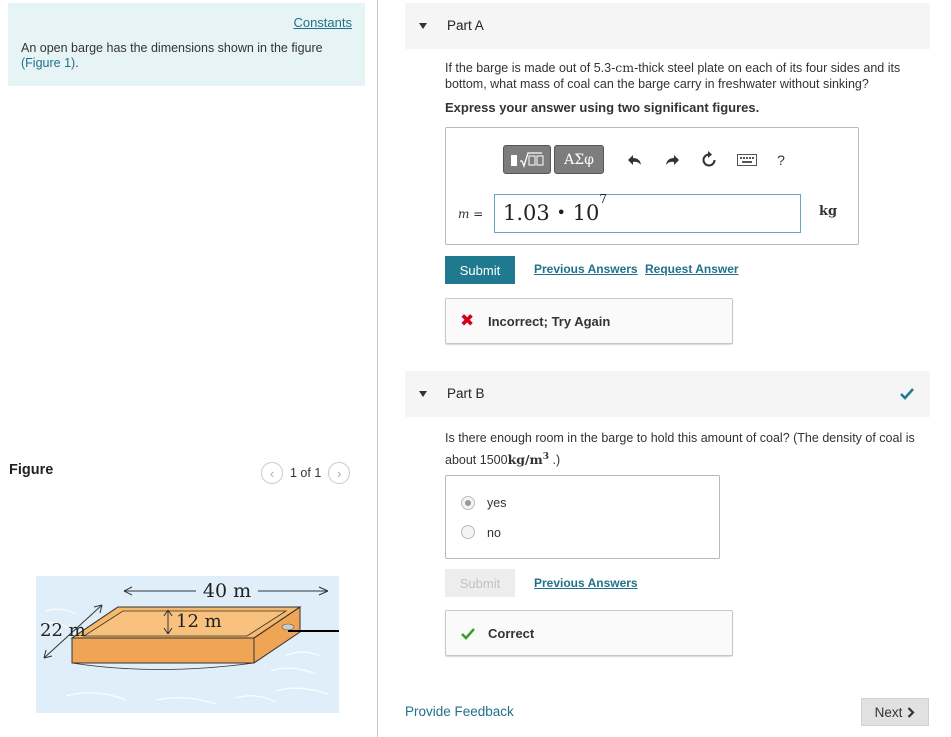 Image resolution: width=951 pixels, height=737 pixels. What do you see at coordinates (888, 712) in the screenshot?
I see `next-label: Next` at bounding box center [888, 712].